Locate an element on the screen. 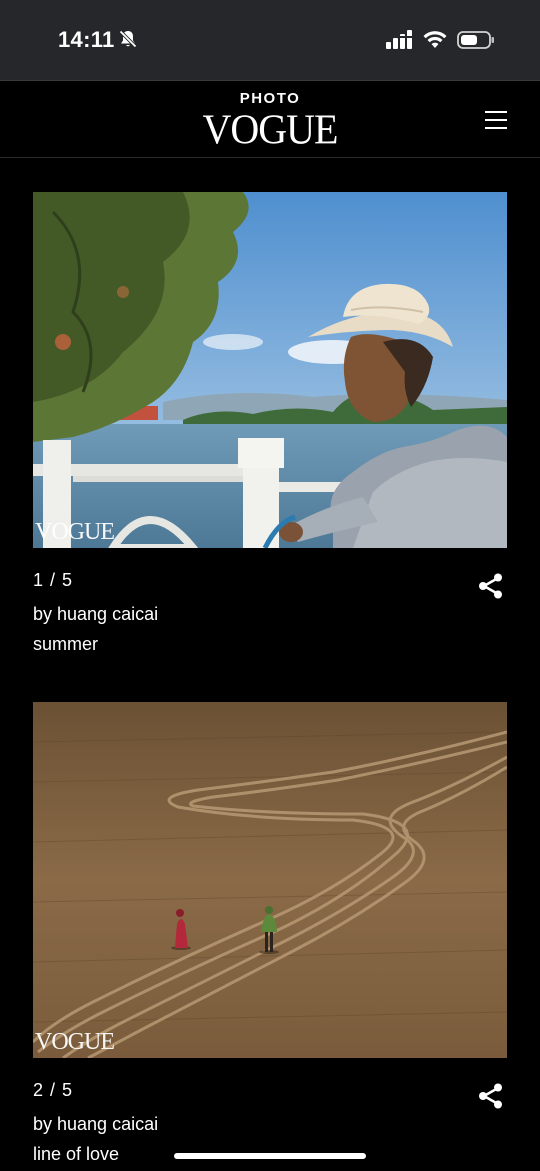 This screenshot has width=540, height=1171. vogue-logo: VOGUE is located at coordinates (270, 129).